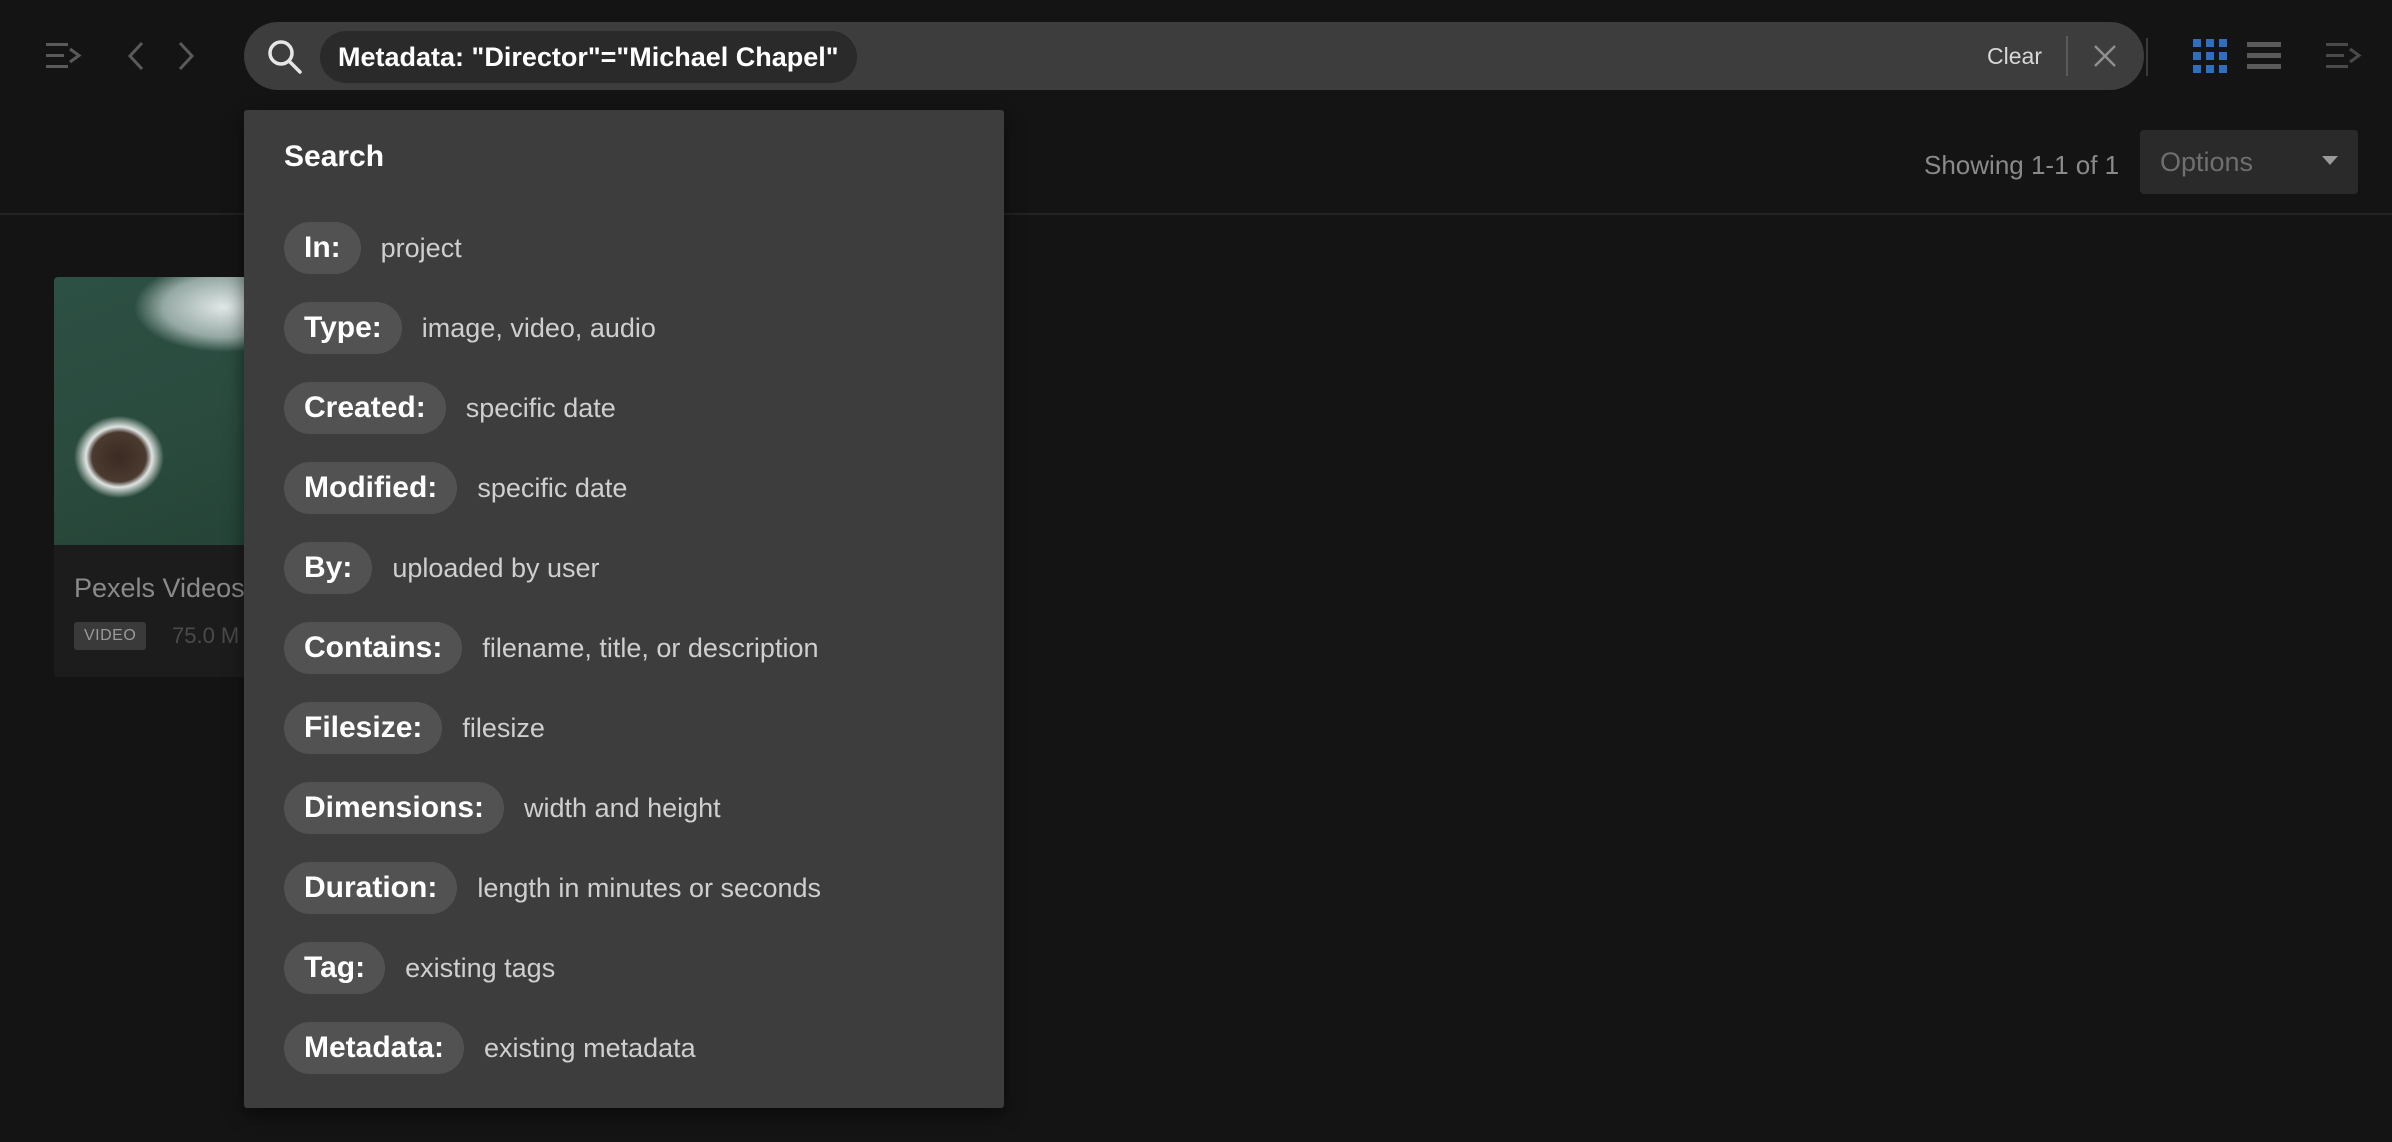 Image resolution: width=2392 pixels, height=1142 pixels. I want to click on filter-option-type: Type: image, video, audio, so click(634, 328).